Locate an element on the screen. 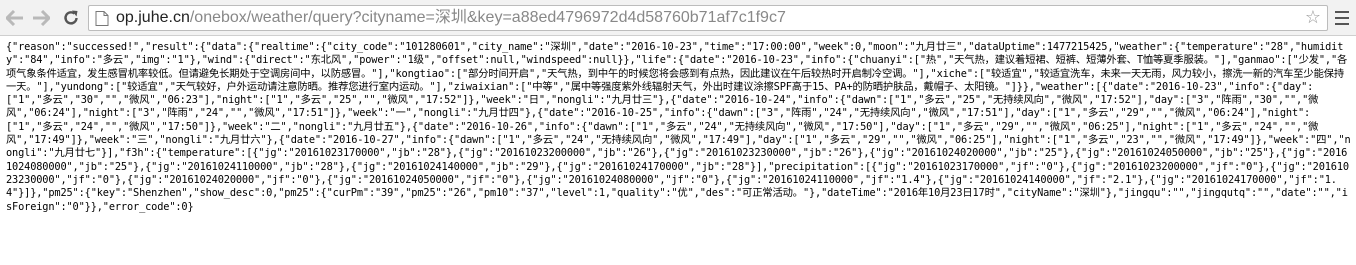 The height and width of the screenshot is (265, 1356). reload-icon is located at coordinates (71, 17).